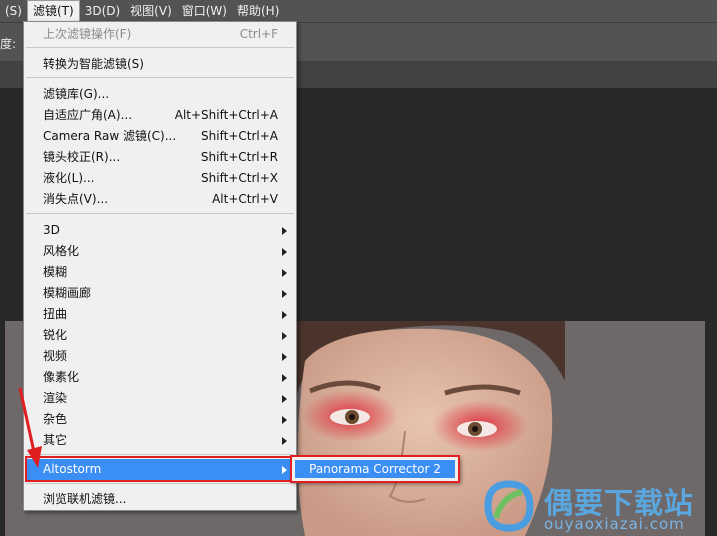 Image resolution: width=717 pixels, height=536 pixels. I want to click on menu-filter: 滤镜(T), so click(53, 11).